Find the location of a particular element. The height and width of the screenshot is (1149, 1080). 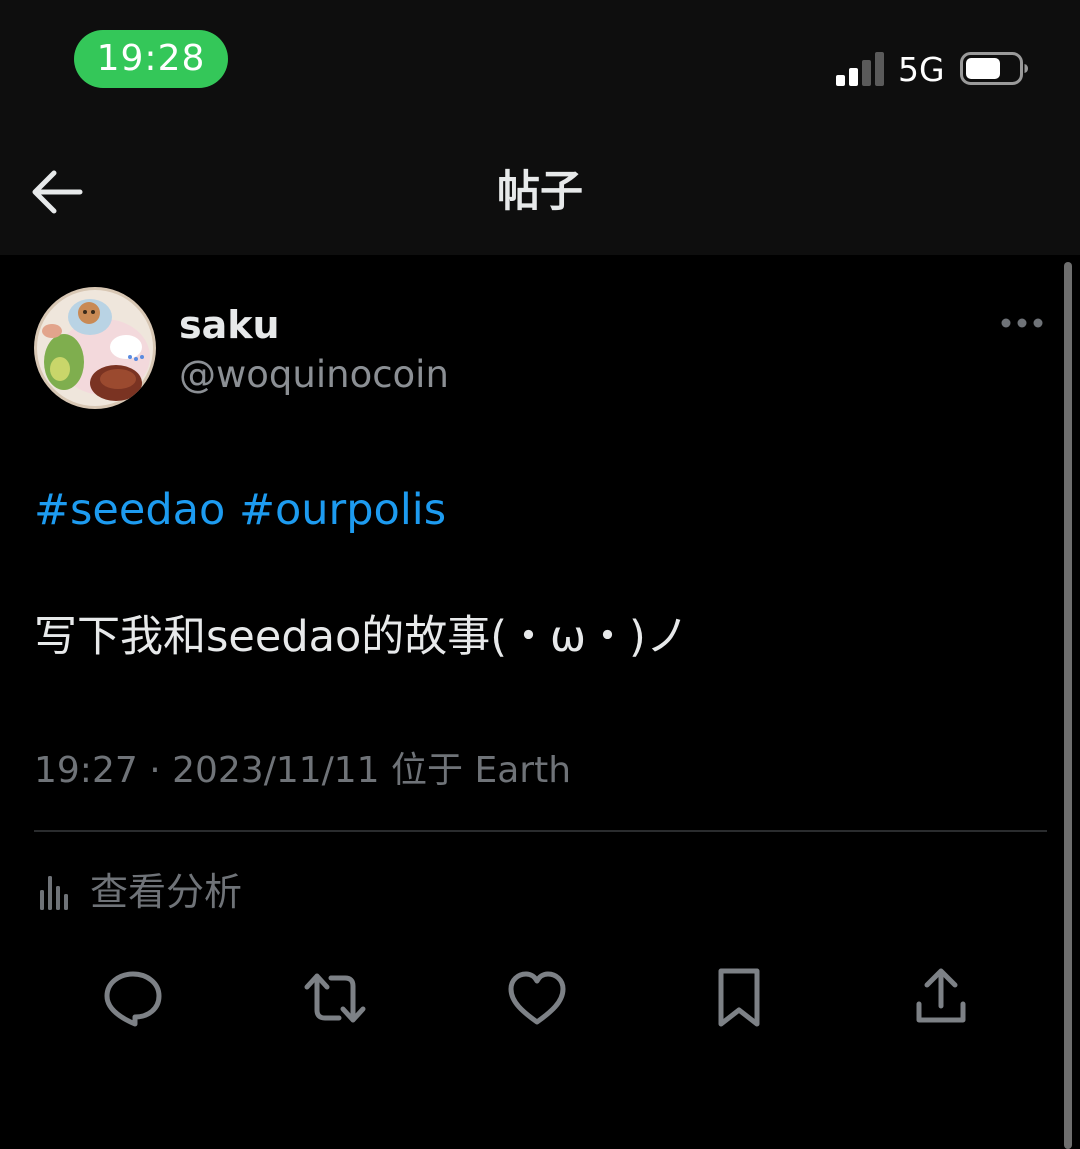

share-icon is located at coordinates (941, 998).